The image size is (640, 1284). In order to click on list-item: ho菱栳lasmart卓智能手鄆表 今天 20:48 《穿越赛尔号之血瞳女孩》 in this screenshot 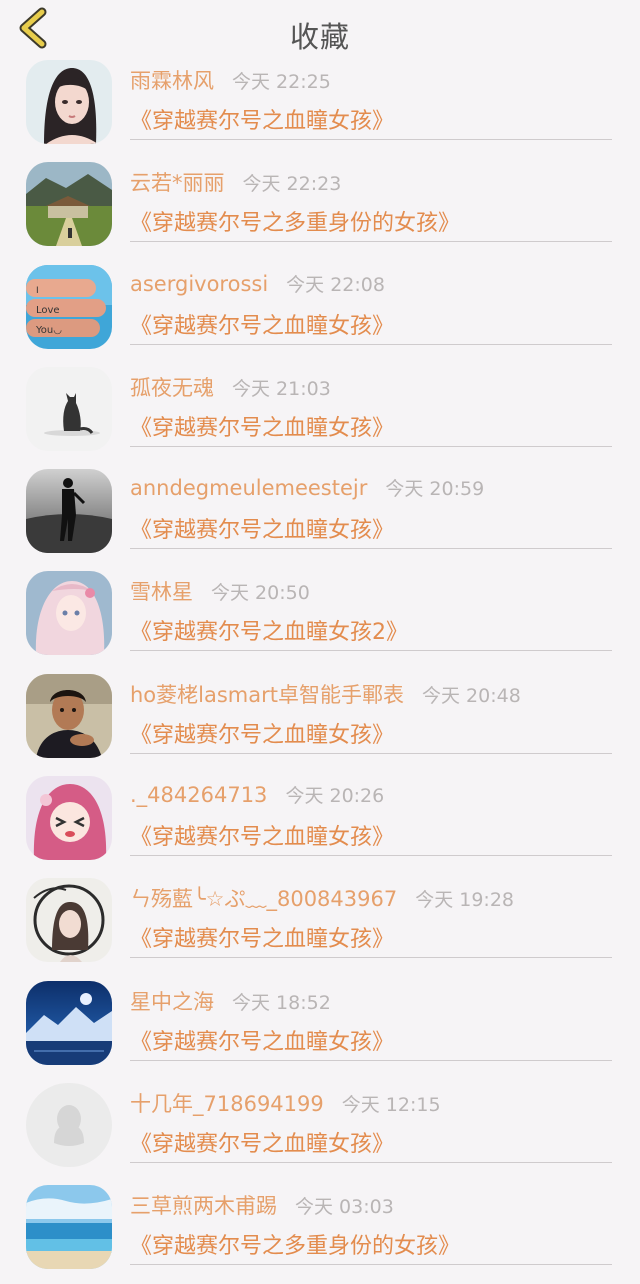, I will do `click(320, 721)`.